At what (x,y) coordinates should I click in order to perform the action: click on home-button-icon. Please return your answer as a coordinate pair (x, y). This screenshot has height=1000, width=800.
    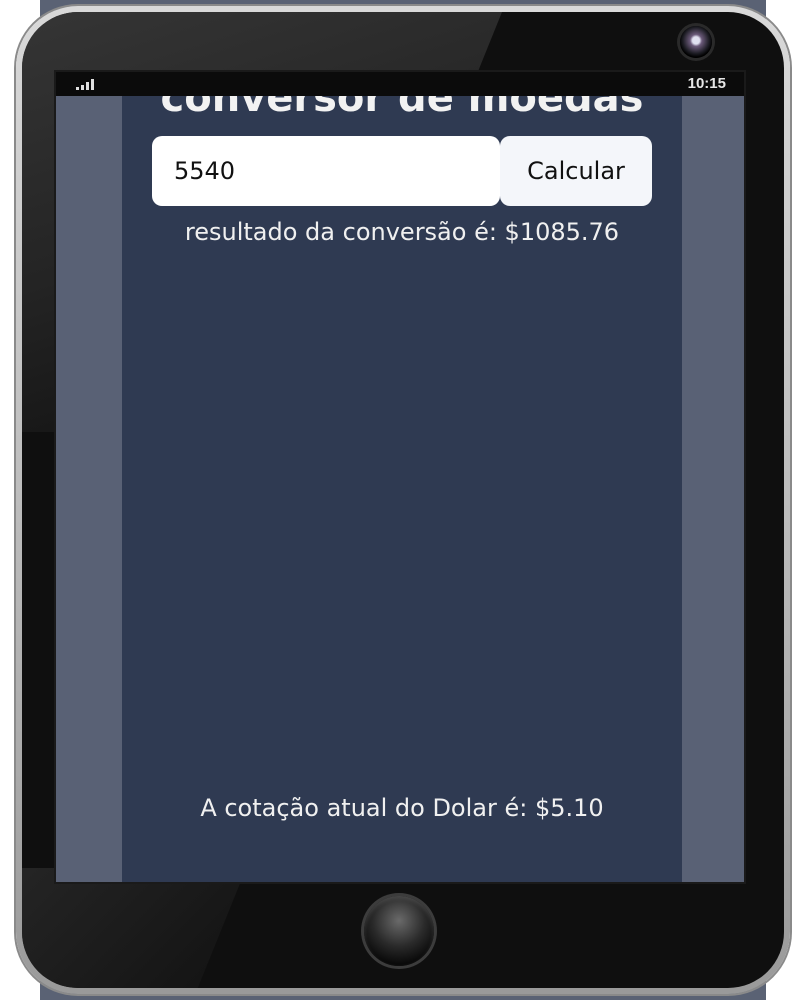
    Looking at the image, I should click on (399, 931).